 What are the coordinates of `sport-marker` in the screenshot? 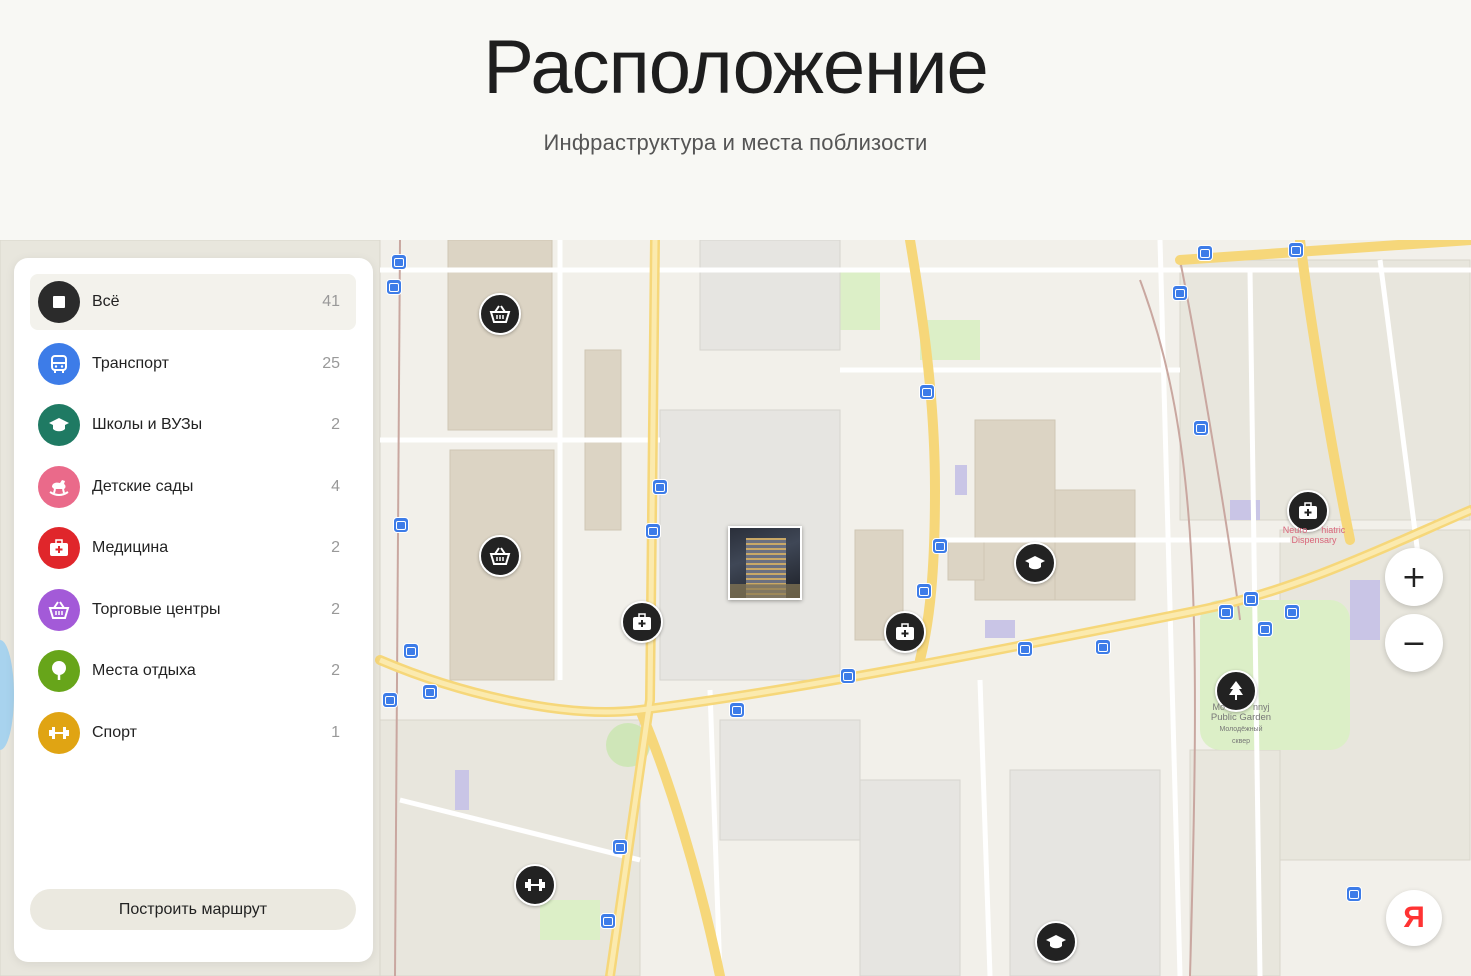 It's located at (535, 885).